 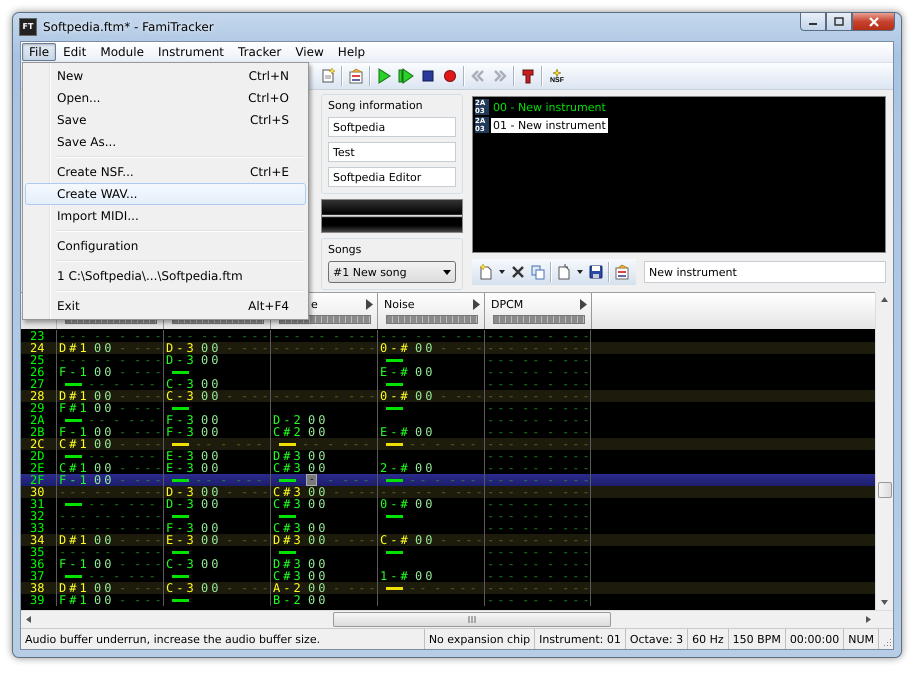 What do you see at coordinates (112, 408) in the screenshot?
I see `pattern-cell-text: F#1 00 - ---` at bounding box center [112, 408].